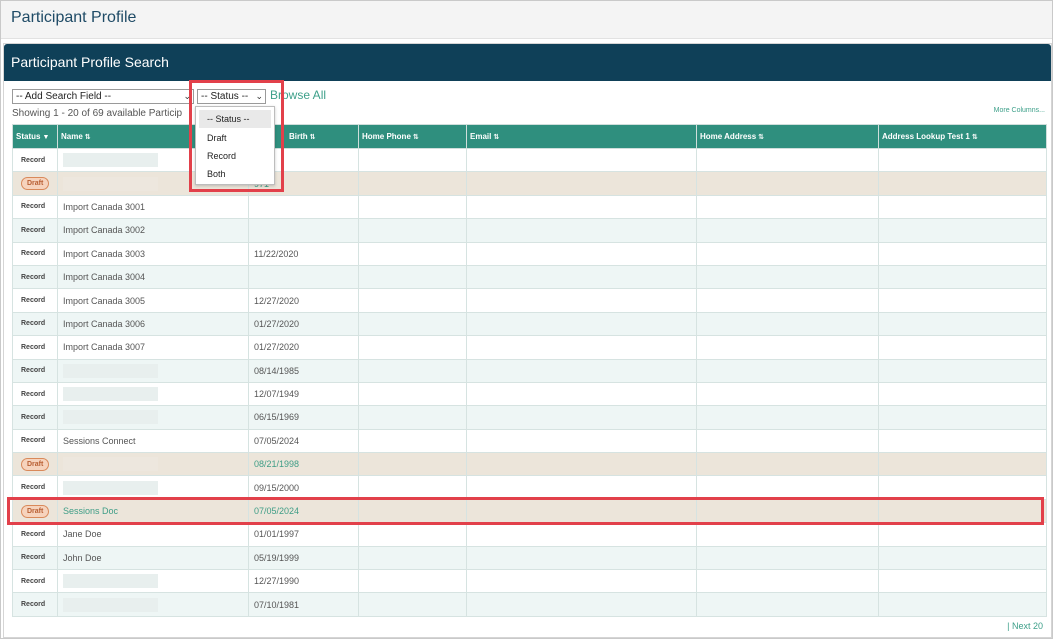  Describe the element at coordinates (153, 207) in the screenshot. I see `name-cell: Import Canada 3001` at that location.